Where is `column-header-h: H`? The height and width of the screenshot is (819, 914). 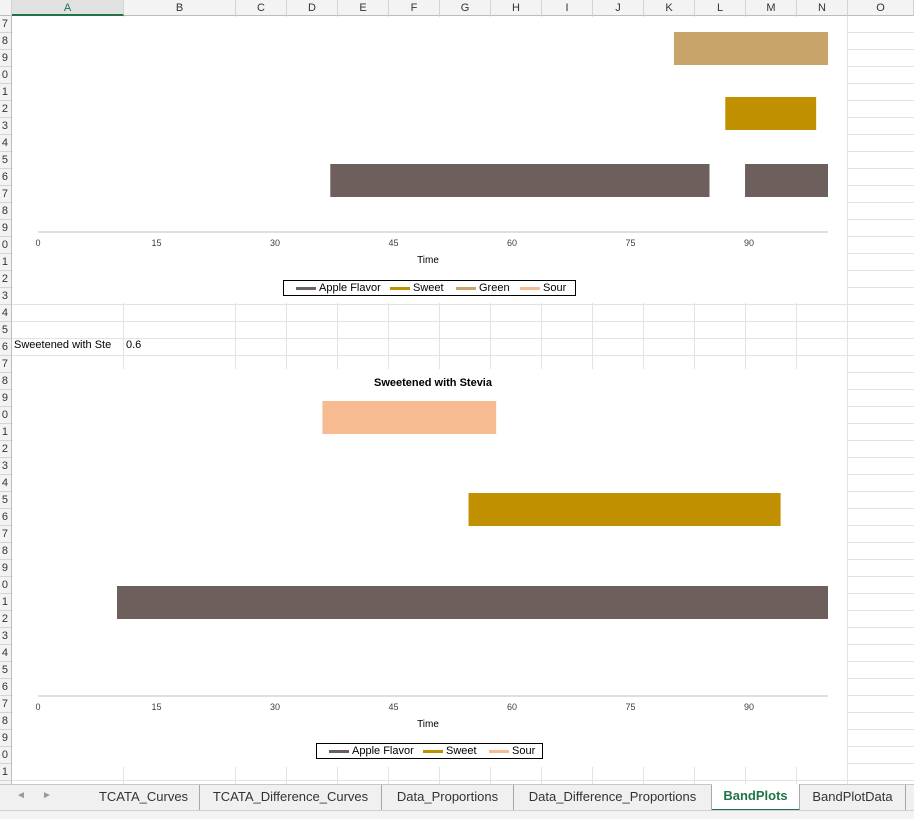
column-header-h: H is located at coordinates (516, 8).